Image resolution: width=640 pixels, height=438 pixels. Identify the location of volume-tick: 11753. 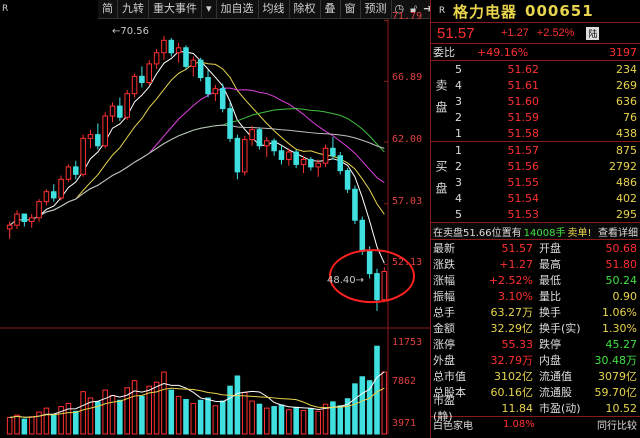
(407, 342).